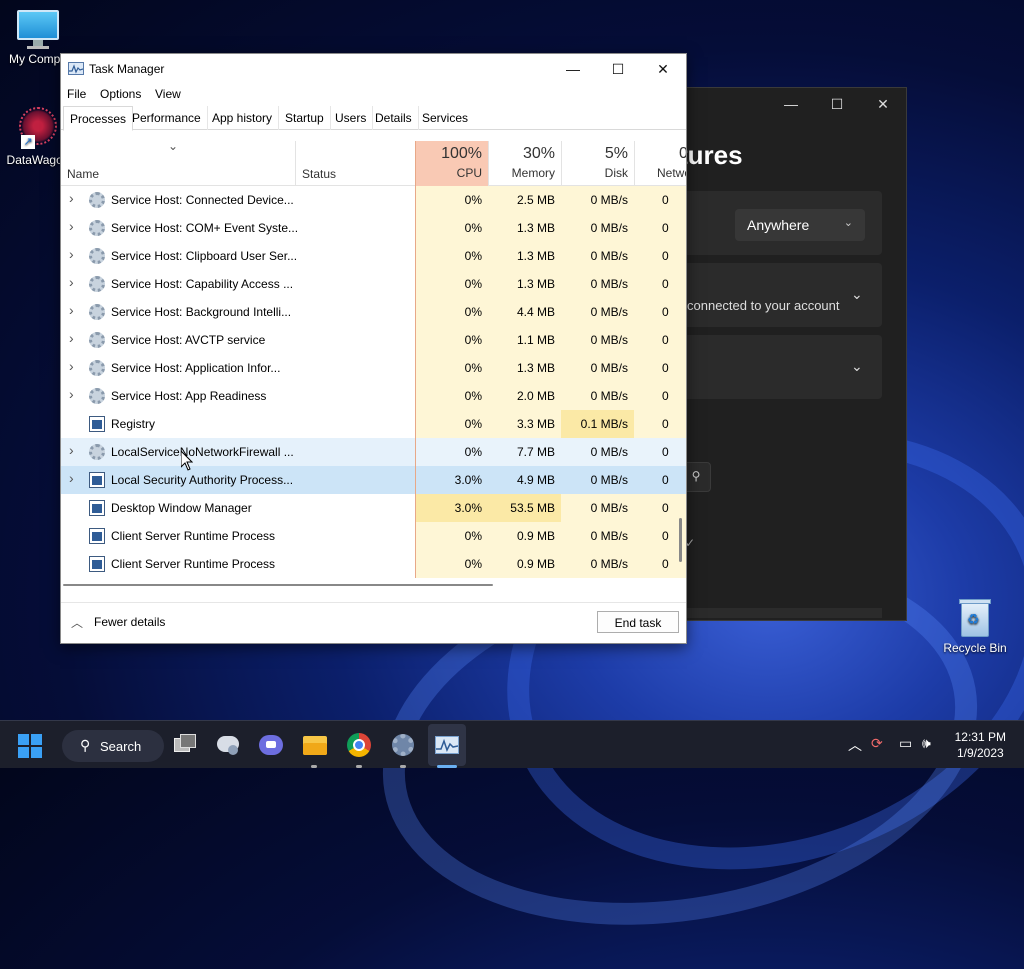 The height and width of the screenshot is (969, 1024). I want to click on task-view-icon, so click(185, 745).